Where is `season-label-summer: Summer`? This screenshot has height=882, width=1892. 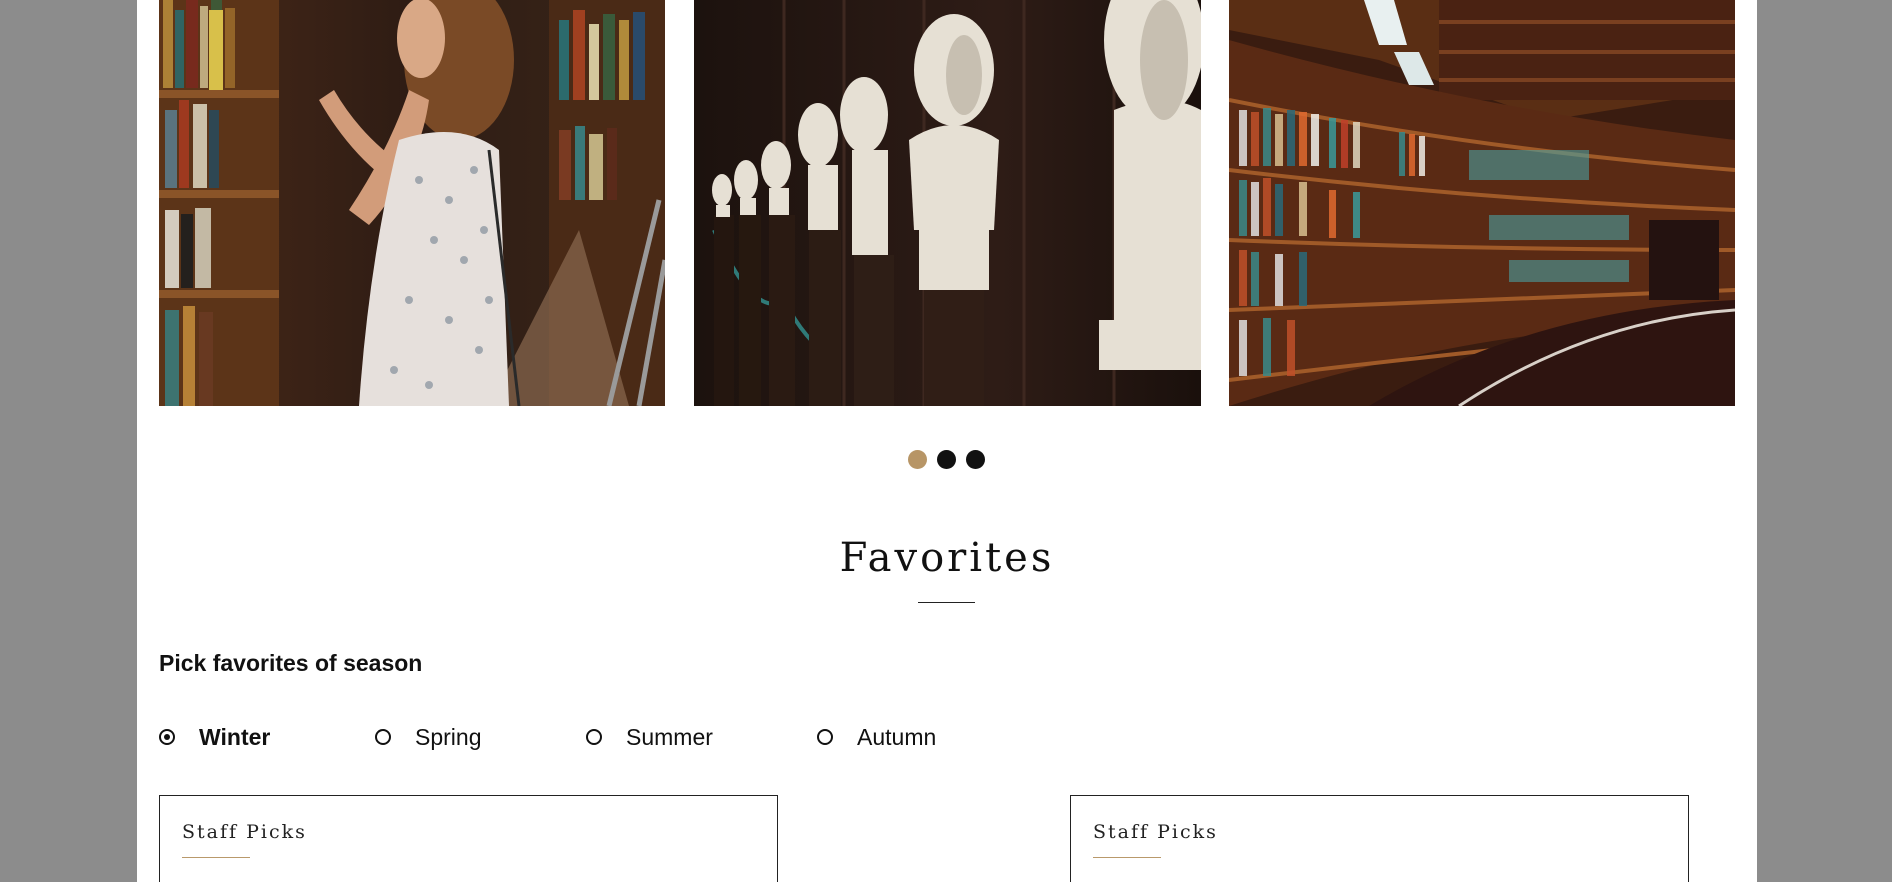
season-label-summer: Summer is located at coordinates (669, 736).